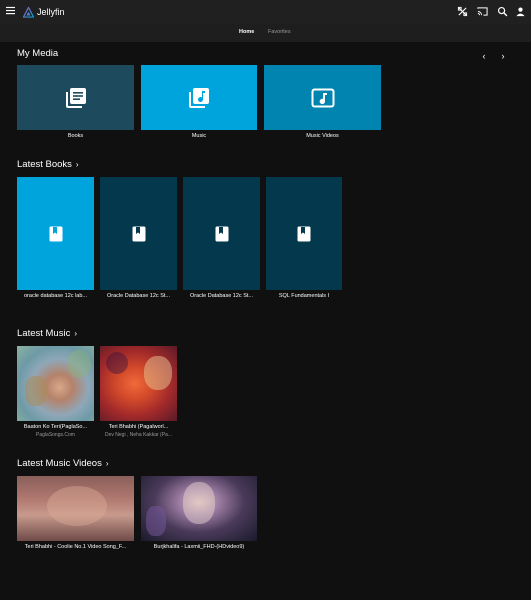 The height and width of the screenshot is (600, 531). I want to click on remote-control-icon, so click(462, 11).